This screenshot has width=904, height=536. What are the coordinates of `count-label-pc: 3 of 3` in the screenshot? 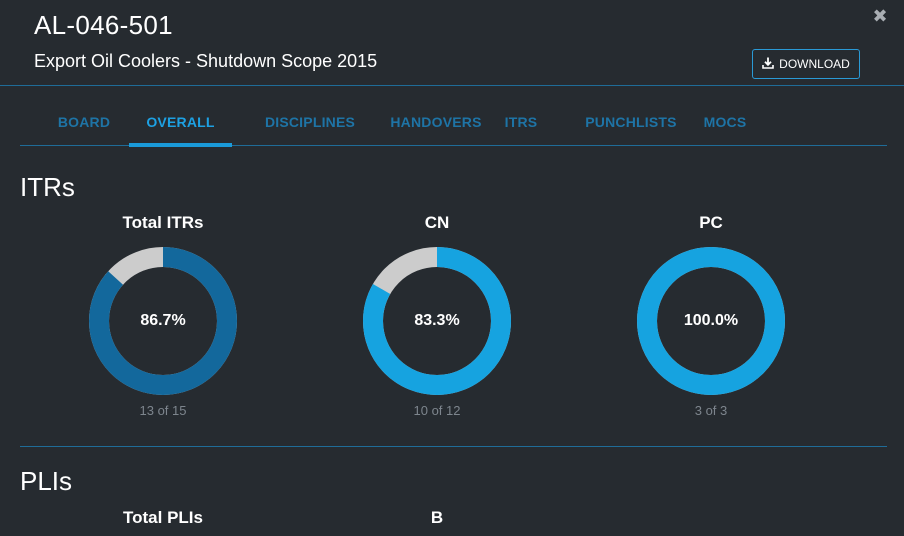 It's located at (711, 410).